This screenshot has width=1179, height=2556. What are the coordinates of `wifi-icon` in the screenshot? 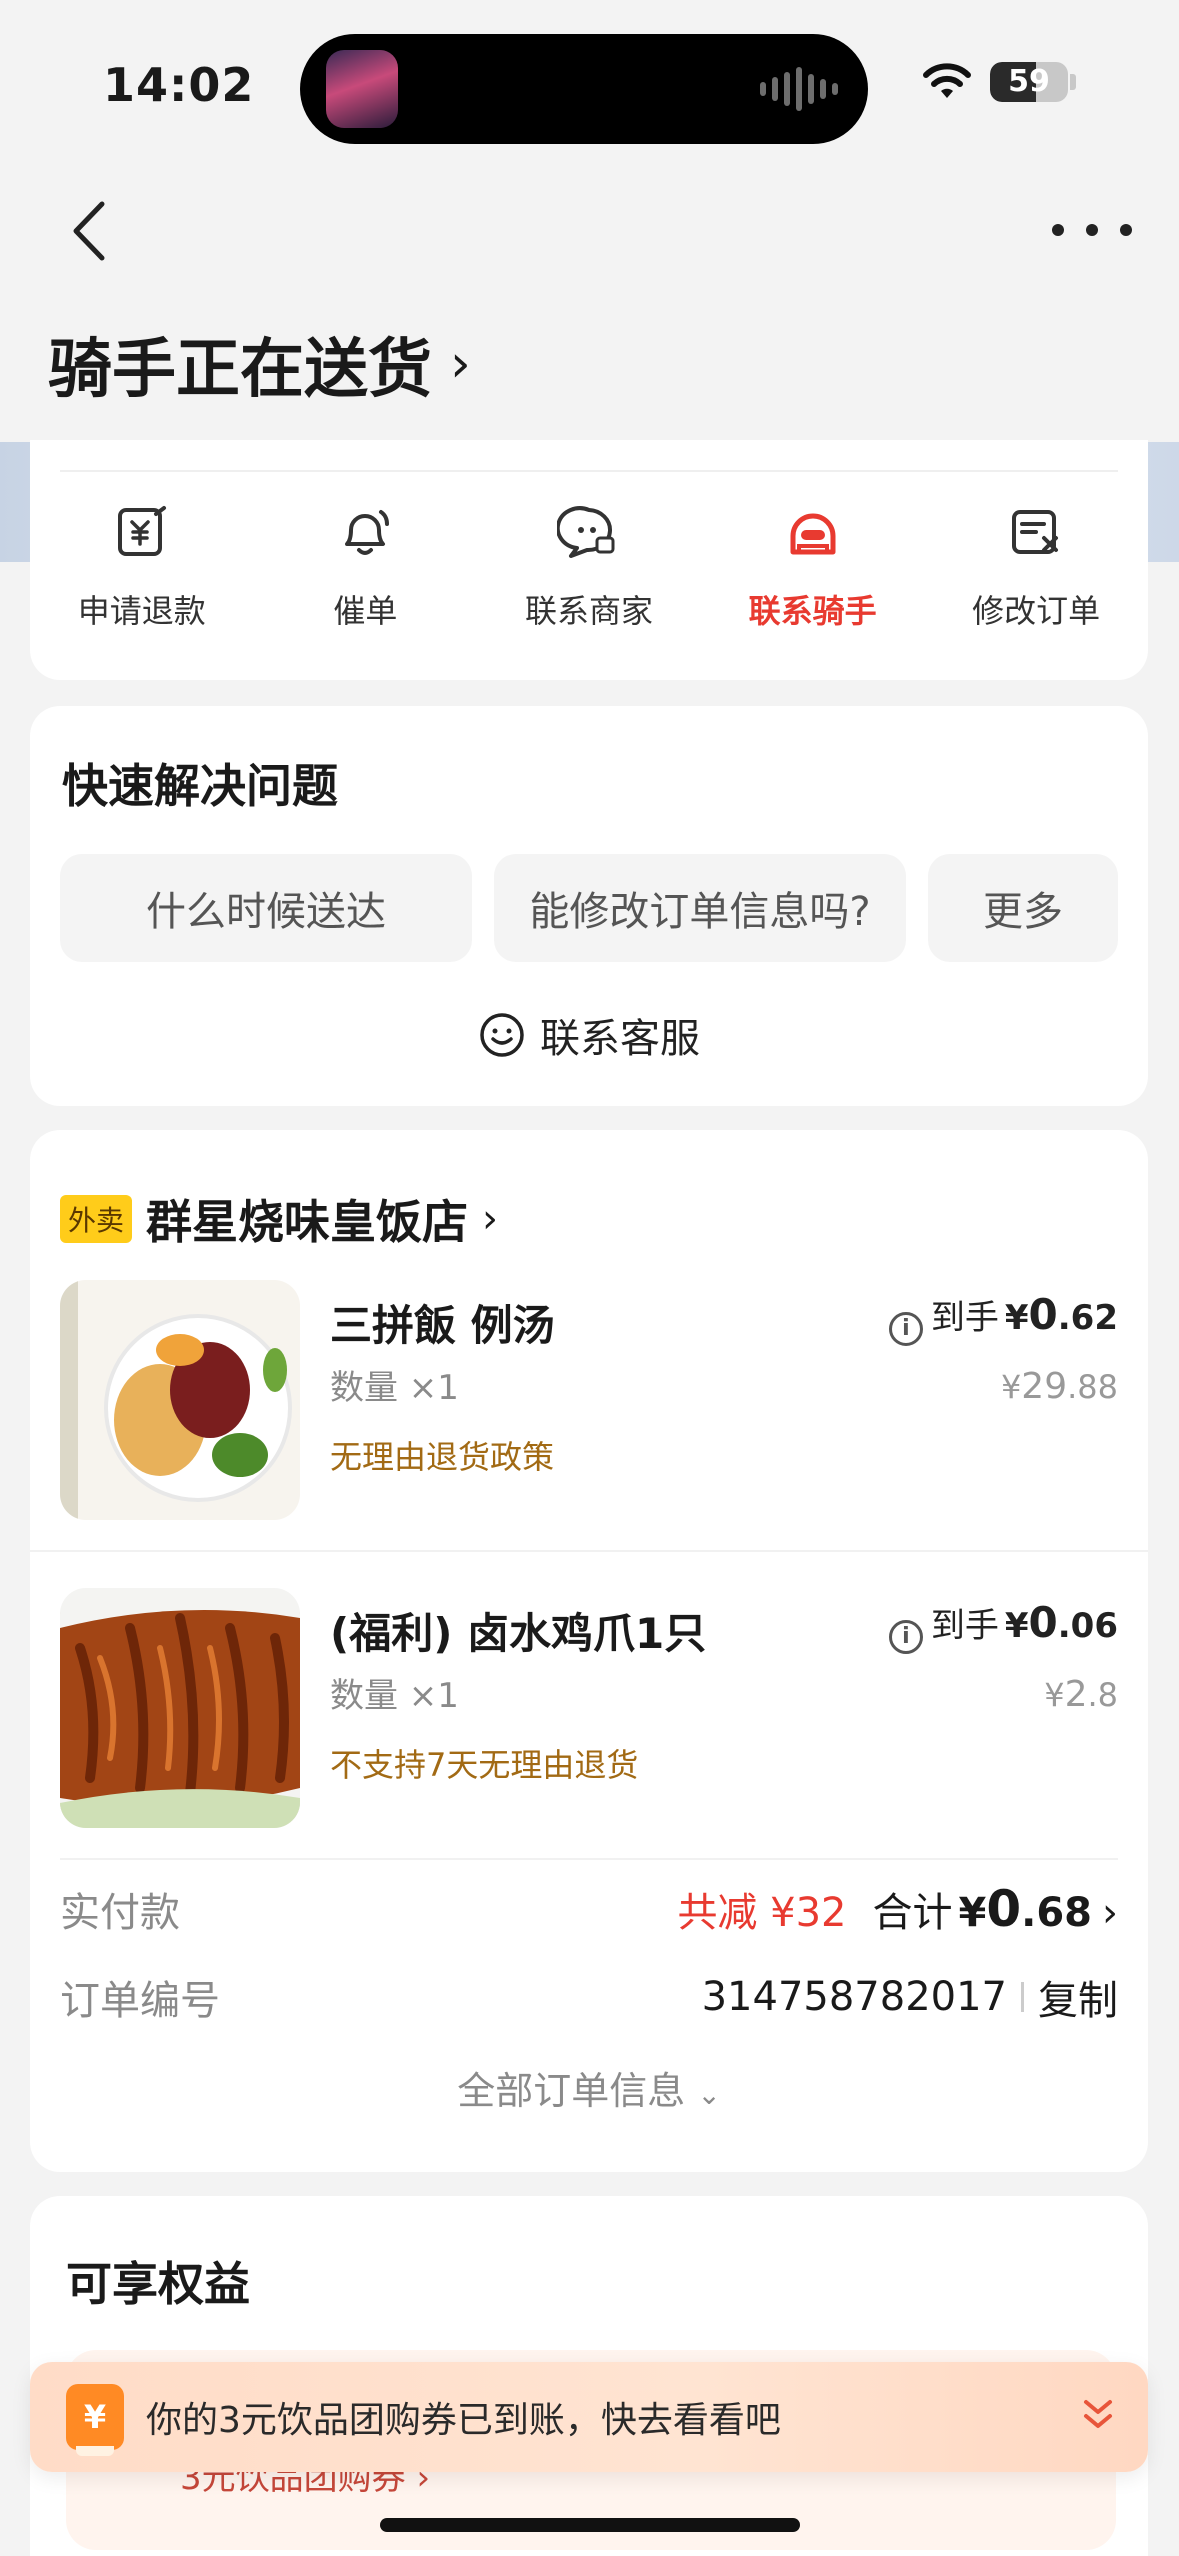 It's located at (947, 80).